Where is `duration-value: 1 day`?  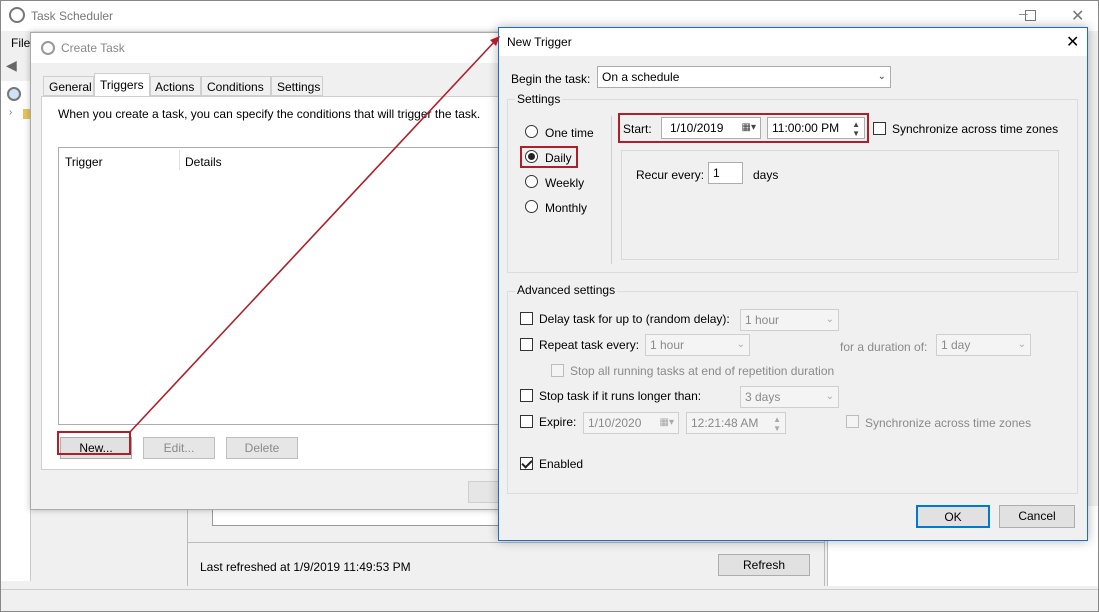 duration-value: 1 day is located at coordinates (956, 345).